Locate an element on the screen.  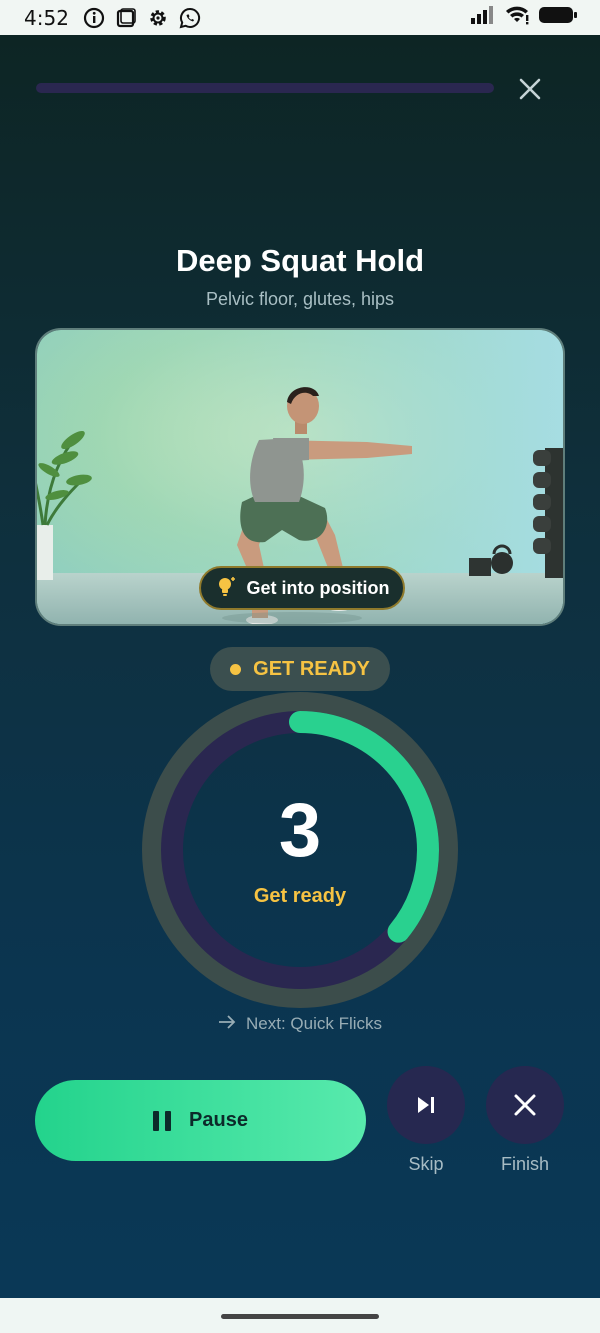
status-right is located at coordinates (524, 17).